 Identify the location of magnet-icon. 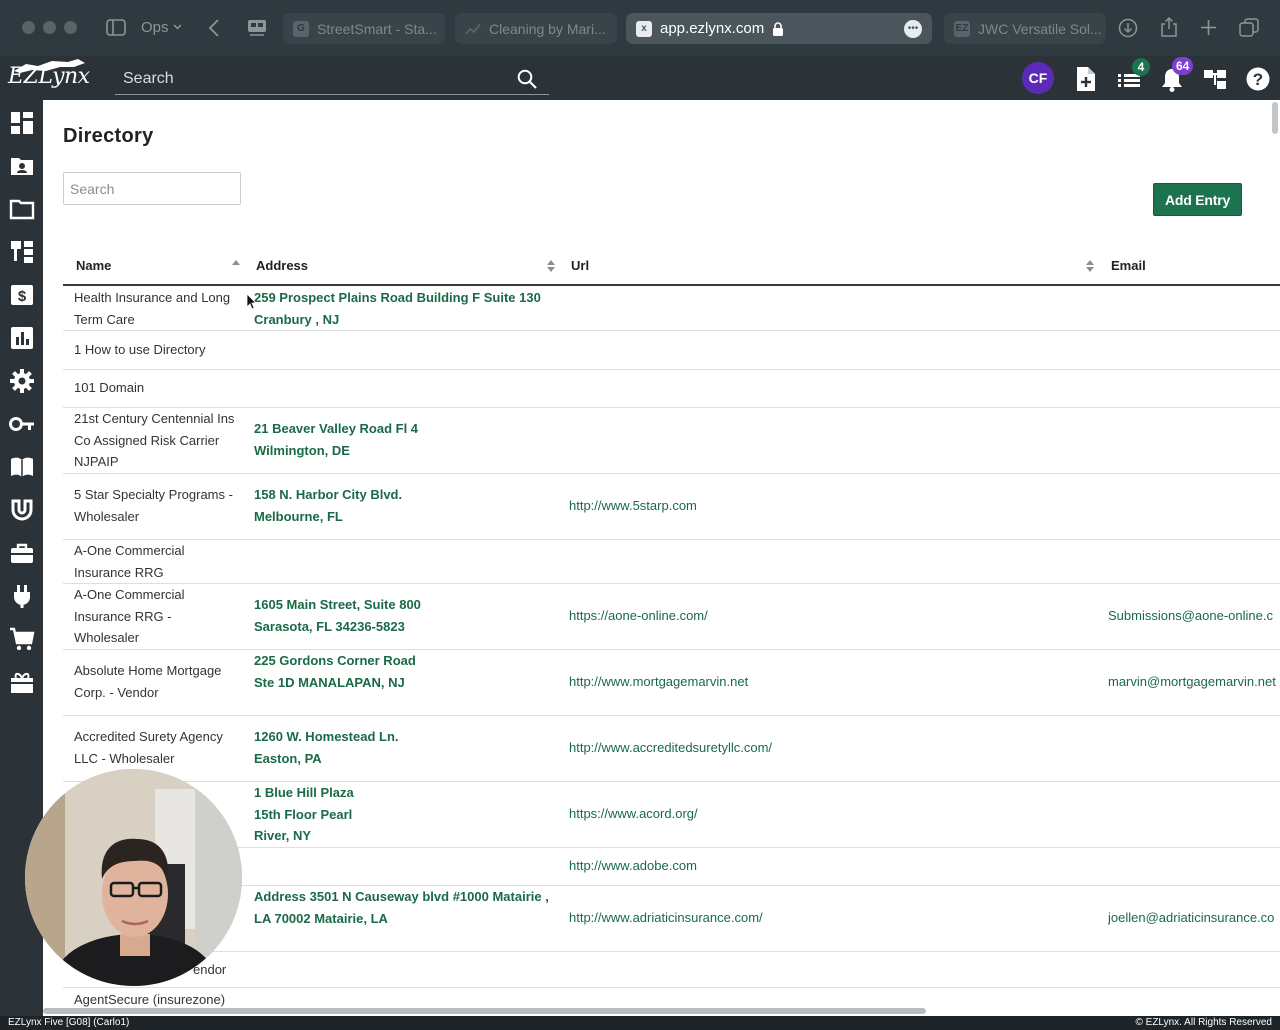
(22, 510).